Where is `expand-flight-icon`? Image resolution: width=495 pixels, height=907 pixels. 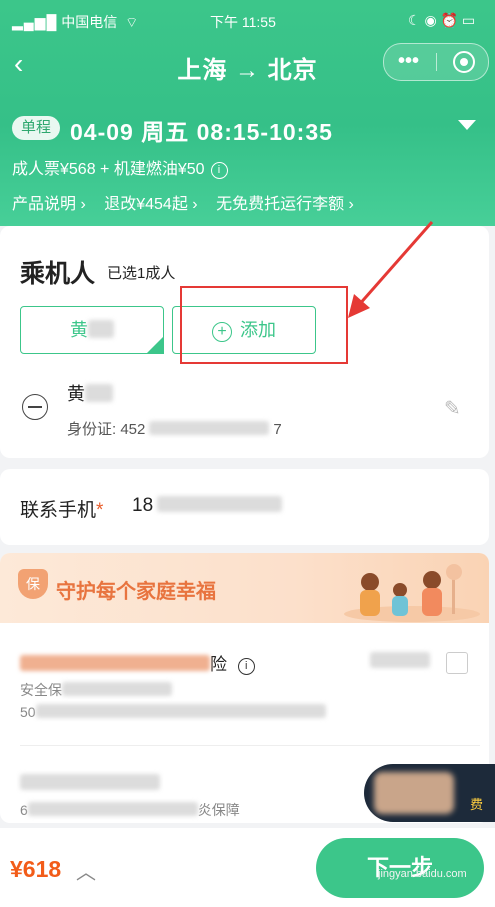 expand-flight-icon is located at coordinates (467, 125).